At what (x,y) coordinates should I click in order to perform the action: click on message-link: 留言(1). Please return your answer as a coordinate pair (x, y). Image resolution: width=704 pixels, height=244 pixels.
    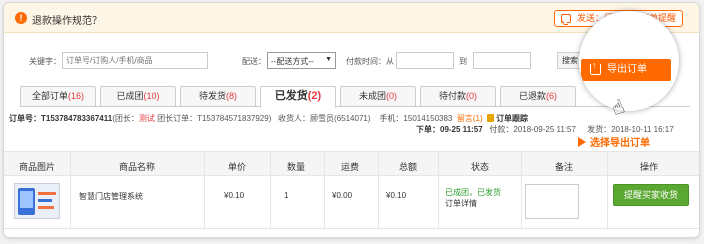
    Looking at the image, I should click on (470, 118).